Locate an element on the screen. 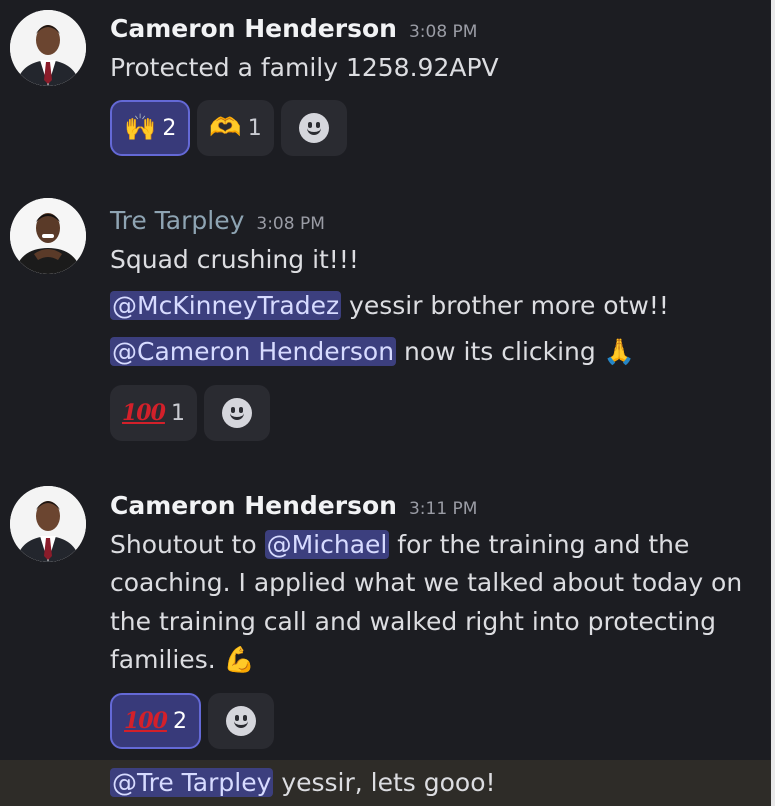 The width and height of the screenshot is (775, 806). message-text: families. is located at coordinates (163, 659).